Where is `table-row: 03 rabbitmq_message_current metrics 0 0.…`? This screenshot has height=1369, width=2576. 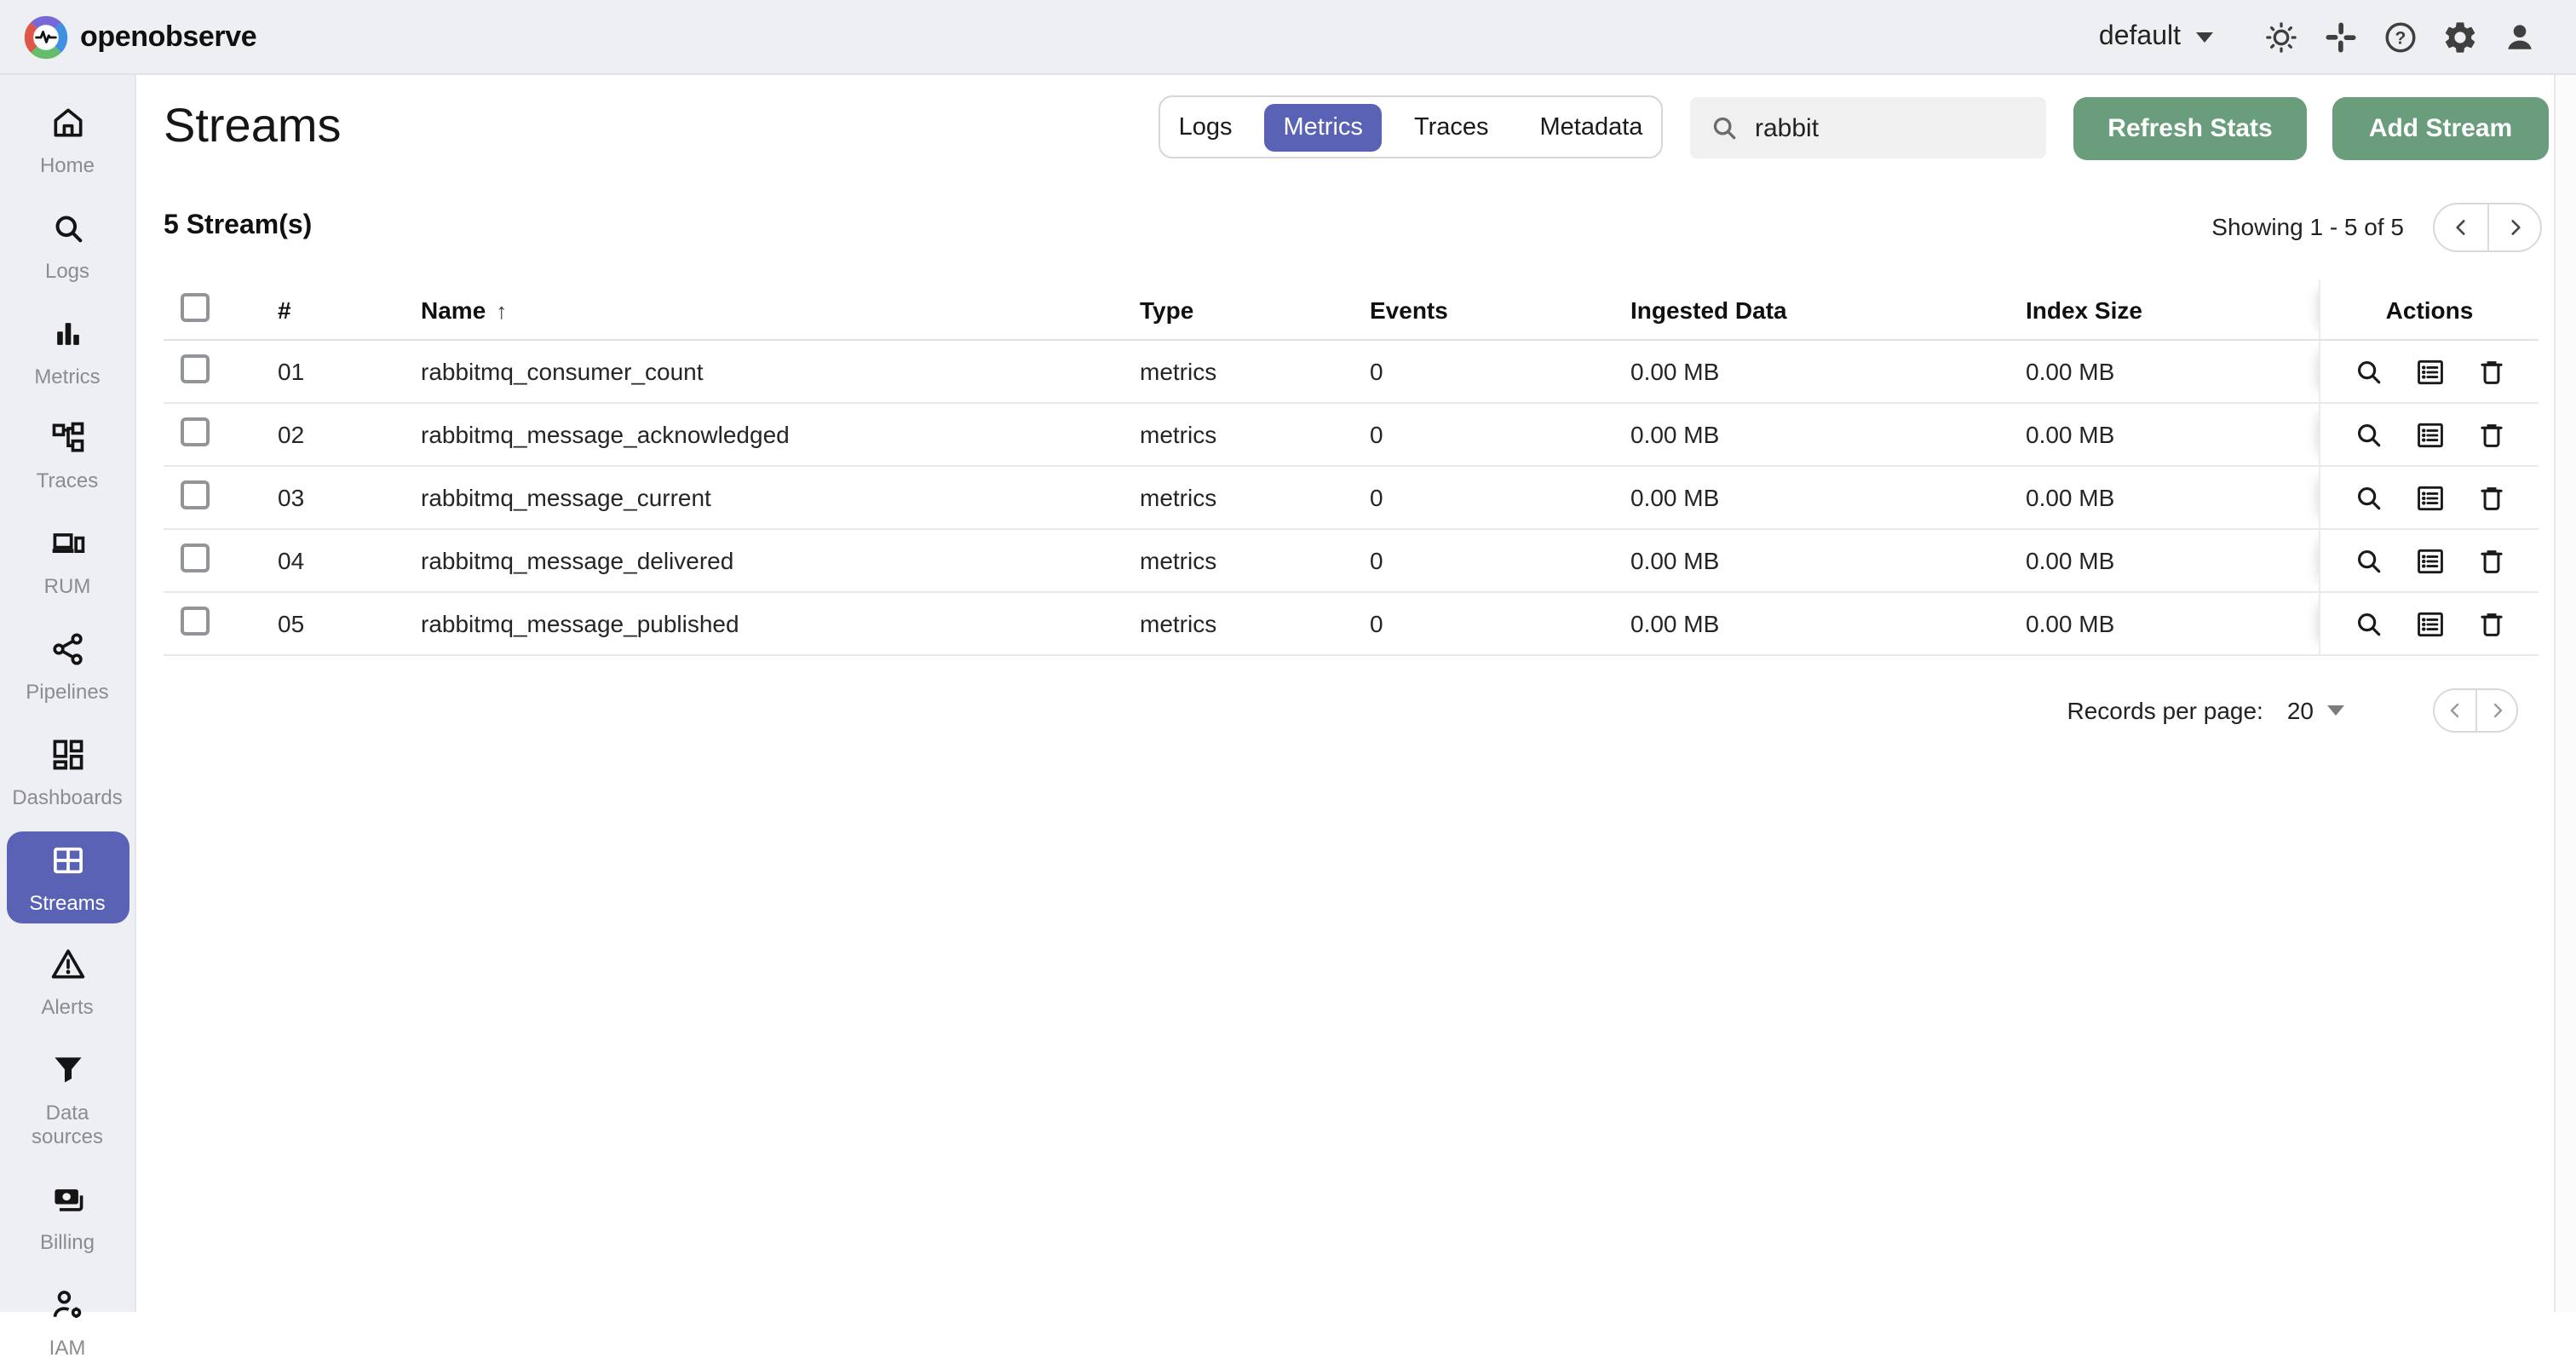 table-row: 03 rabbitmq_message_current metrics 0 0.… is located at coordinates (1352, 498).